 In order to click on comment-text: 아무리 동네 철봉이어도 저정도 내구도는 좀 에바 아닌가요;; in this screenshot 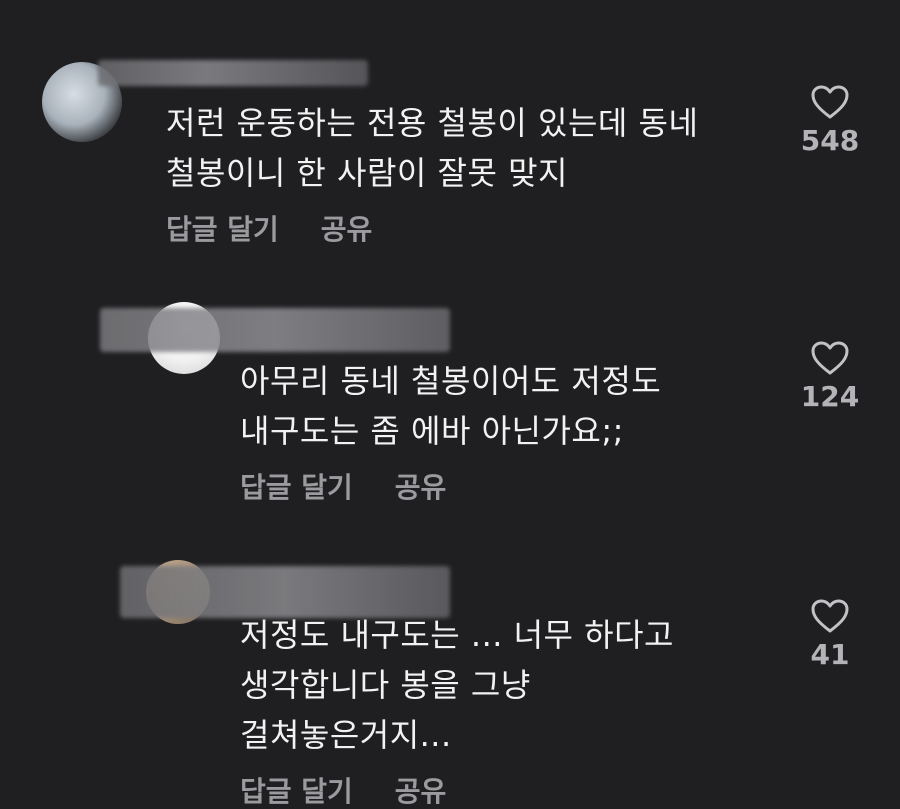, I will do `click(450, 406)`.